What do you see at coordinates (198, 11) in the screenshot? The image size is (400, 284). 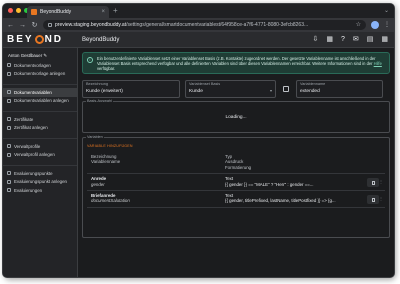 I see `tab-bar: BeyondBuddy × + ⌄` at bounding box center [198, 11].